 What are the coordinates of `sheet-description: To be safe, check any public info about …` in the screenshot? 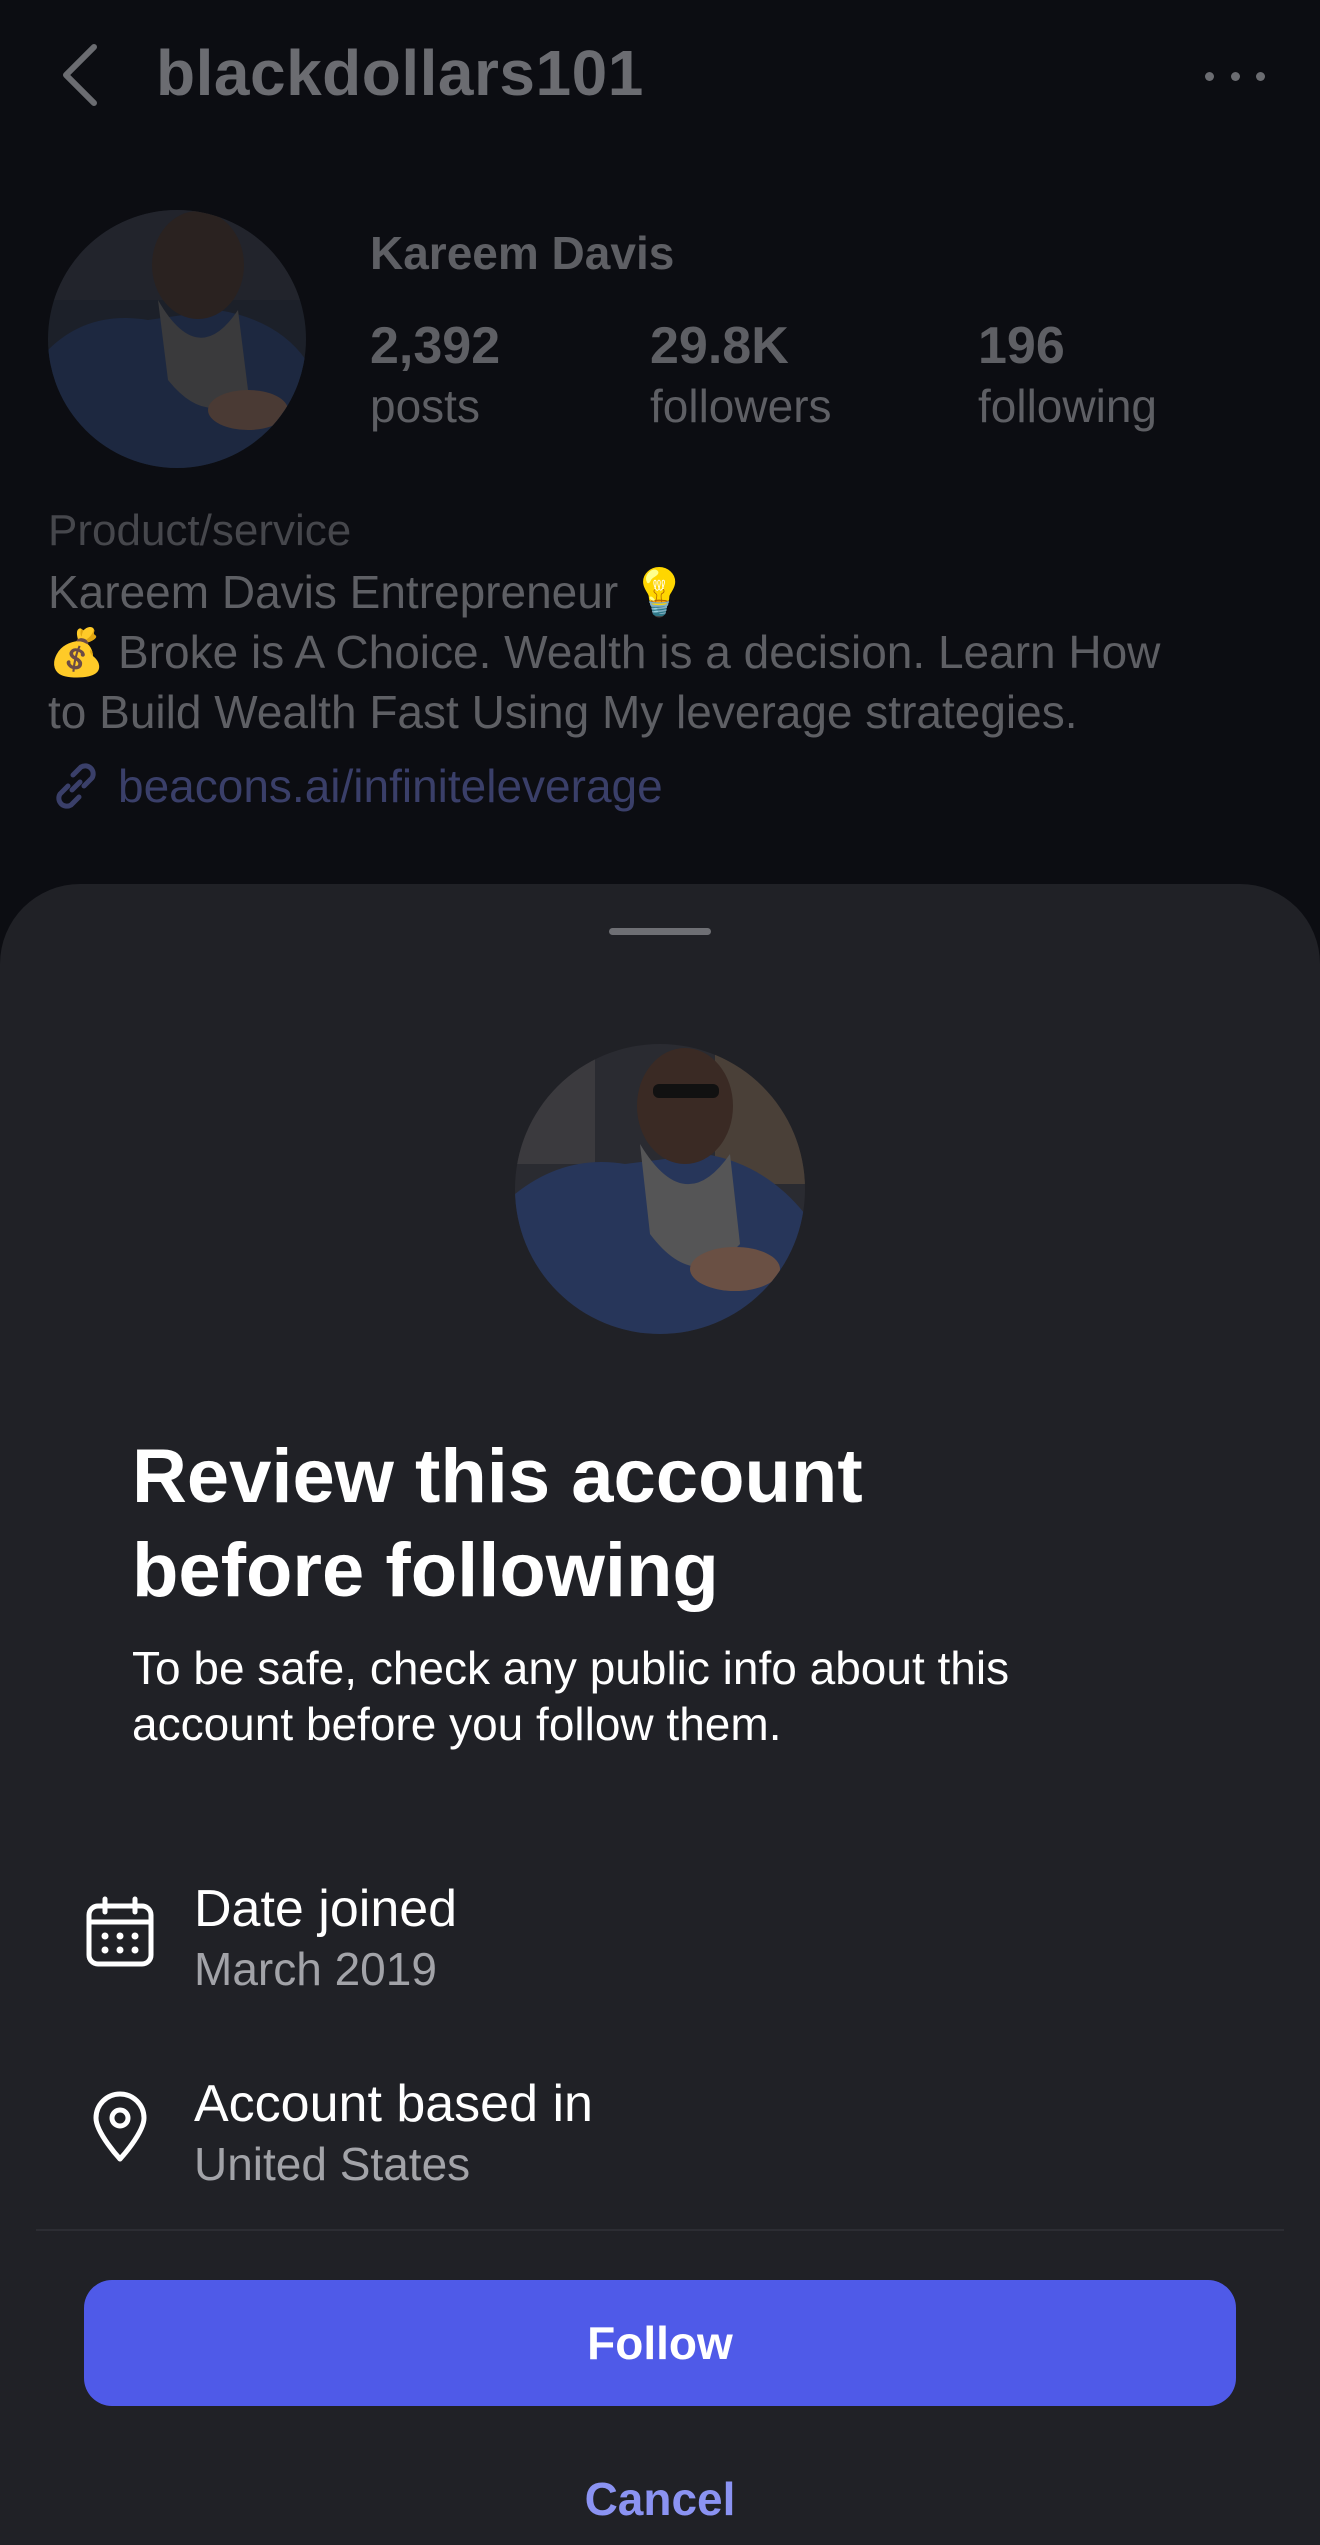 It's located at (672, 1696).